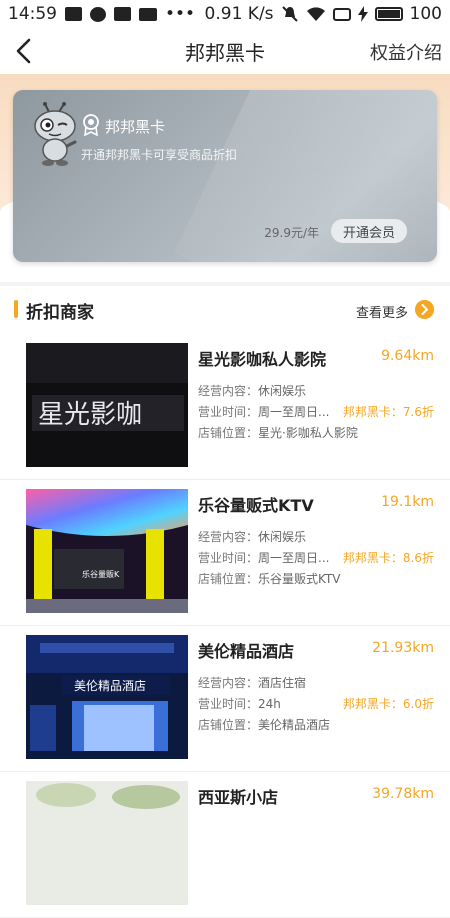 The height and width of the screenshot is (918, 450). Describe the element at coordinates (238, 797) in the screenshot. I see `merchant-name: 西亚斯小店` at that location.